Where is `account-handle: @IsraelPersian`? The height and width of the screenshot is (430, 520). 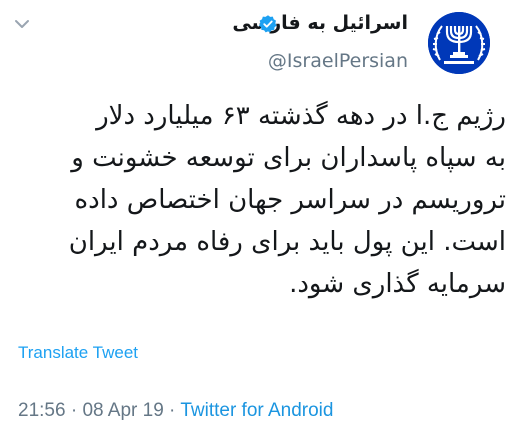
account-handle: @IsraelPersian is located at coordinates (338, 61).